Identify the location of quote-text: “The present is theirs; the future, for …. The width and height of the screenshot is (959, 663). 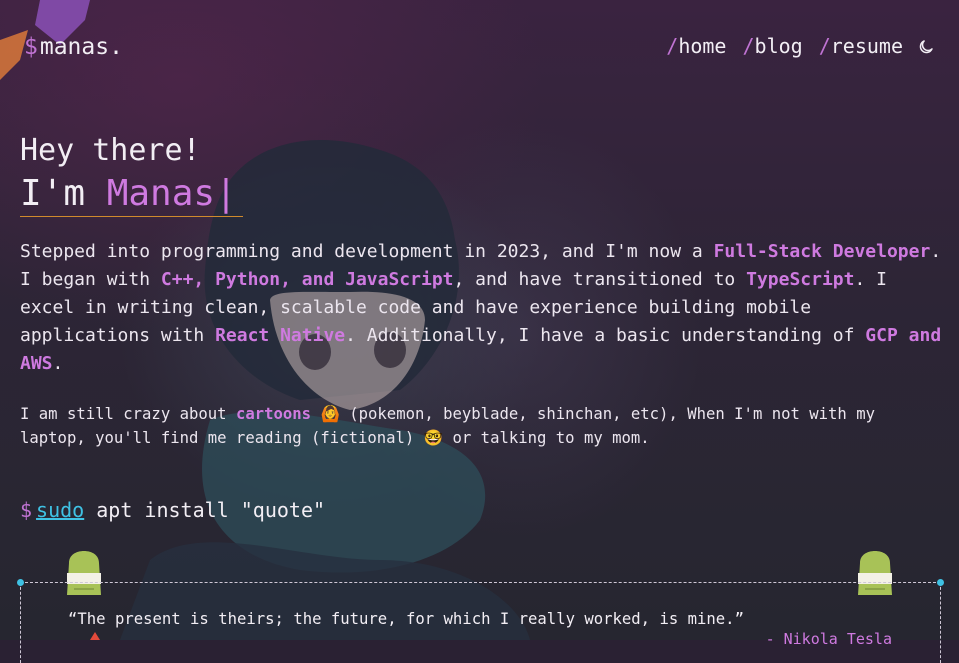
(406, 619).